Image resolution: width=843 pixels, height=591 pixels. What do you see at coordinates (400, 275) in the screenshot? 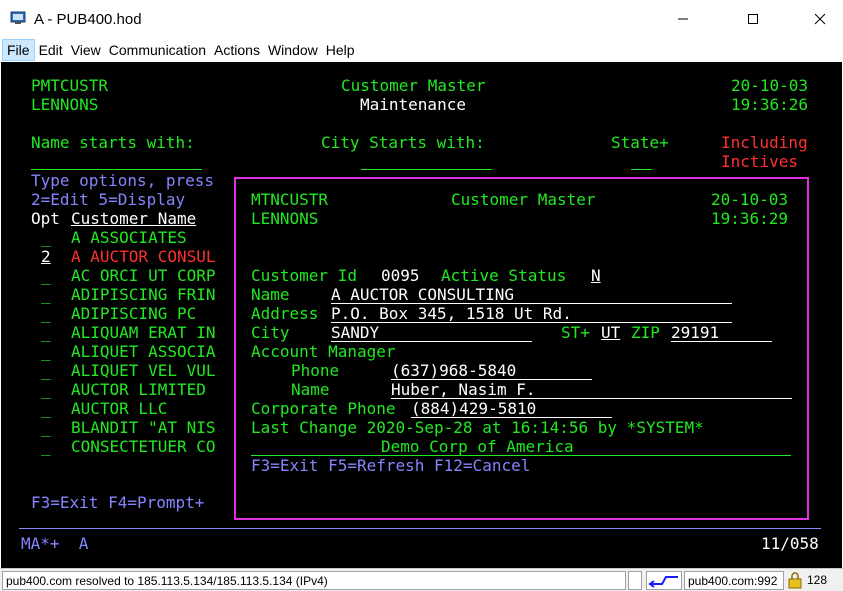
I see `customer-id-value: 0095` at bounding box center [400, 275].